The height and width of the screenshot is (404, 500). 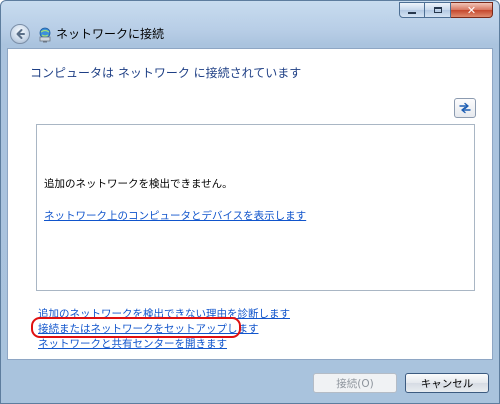 I want to click on caption-buttons: ✕, so click(x=446, y=10).